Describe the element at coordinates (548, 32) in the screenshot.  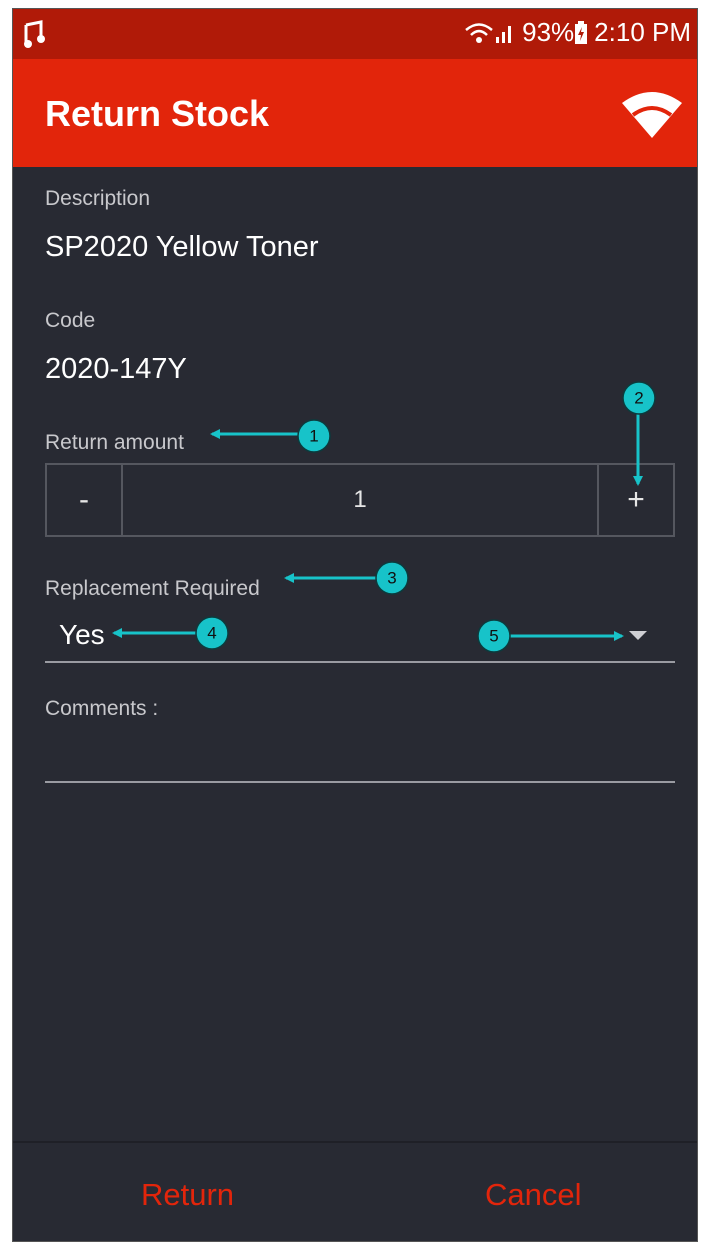
I see `battery-percent: 93%` at that location.